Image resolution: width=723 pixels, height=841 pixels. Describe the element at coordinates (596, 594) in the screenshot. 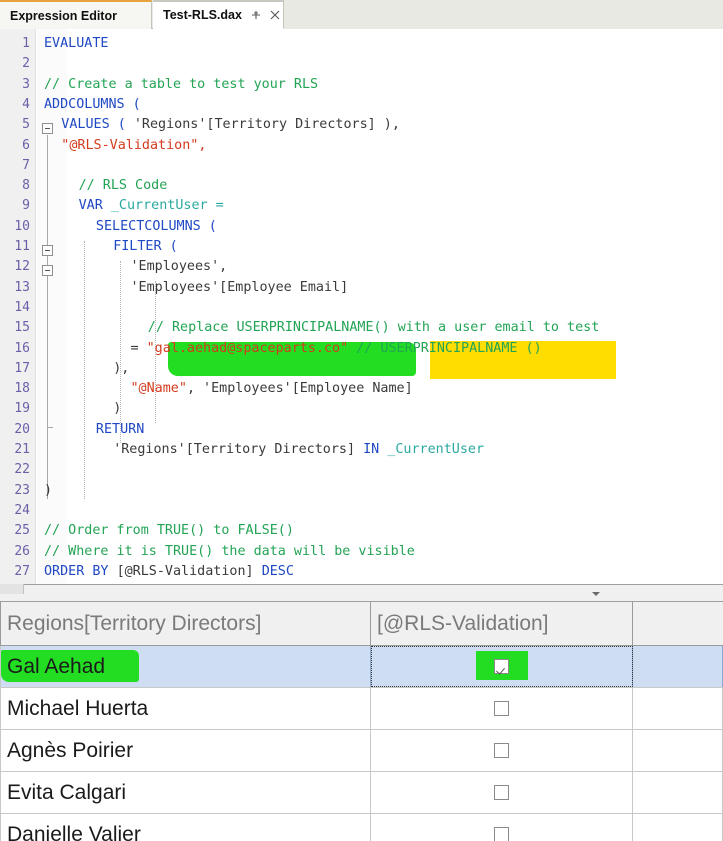

I see `chevron-down-icon` at that location.